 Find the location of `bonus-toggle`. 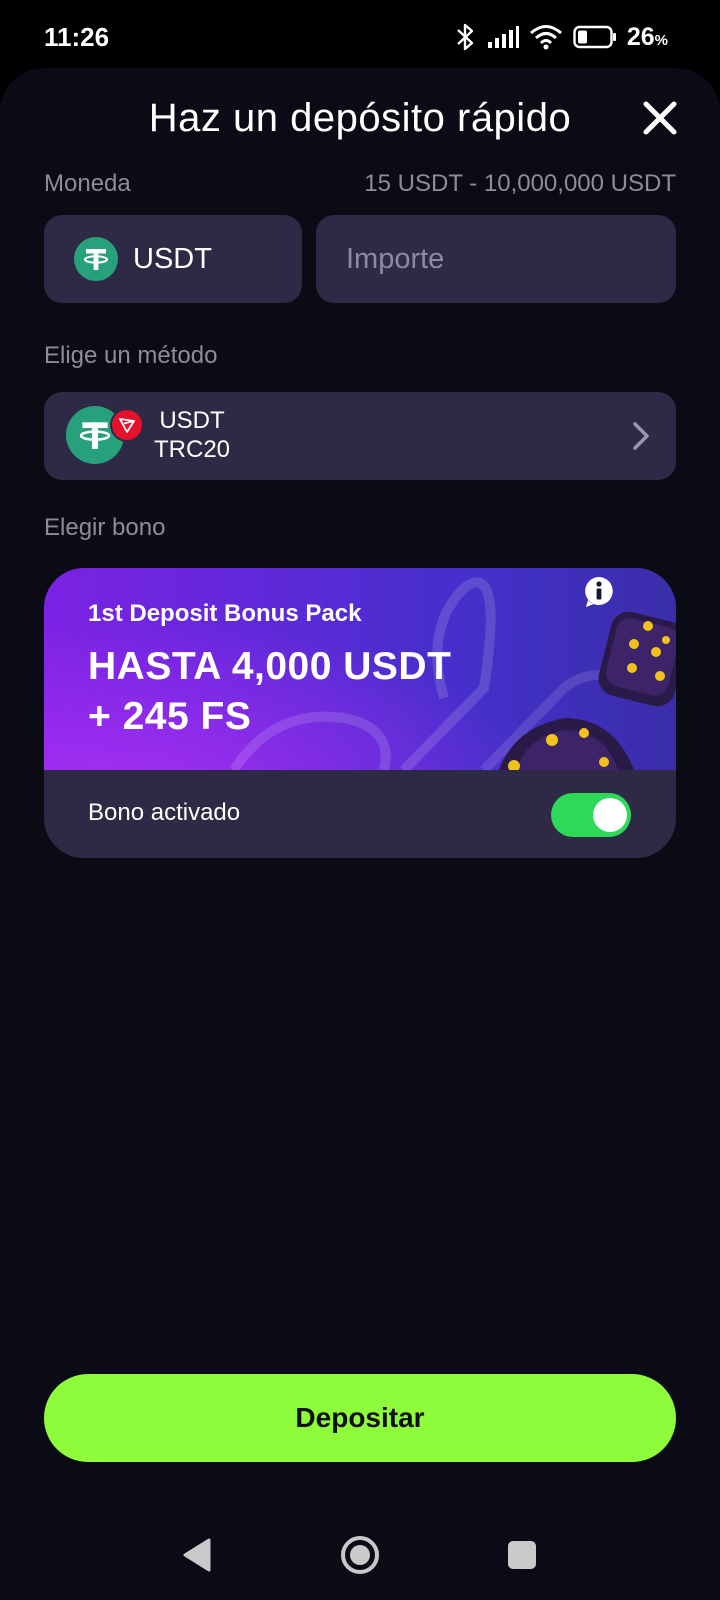

bonus-toggle is located at coordinates (591, 815).